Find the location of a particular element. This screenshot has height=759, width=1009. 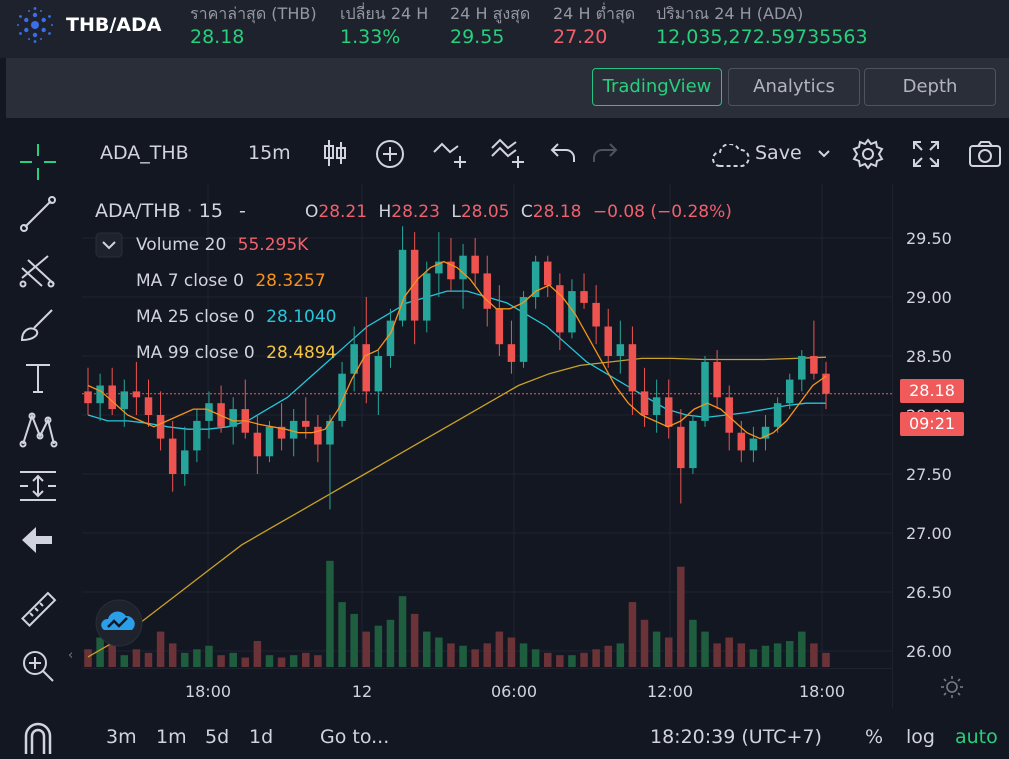

sun-icon is located at coordinates (952, 687).